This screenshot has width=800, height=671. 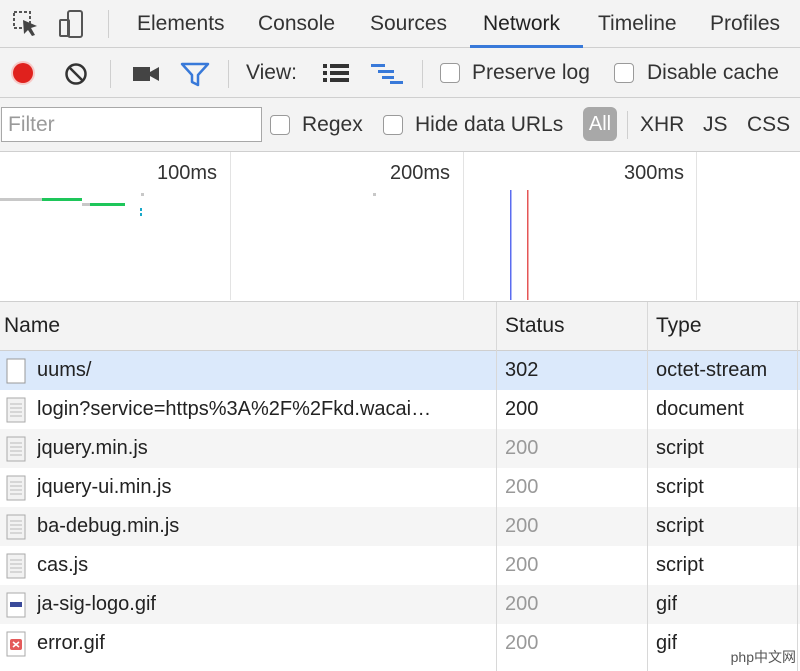 What do you see at coordinates (26, 24) in the screenshot?
I see `inspect-element-icon` at bounding box center [26, 24].